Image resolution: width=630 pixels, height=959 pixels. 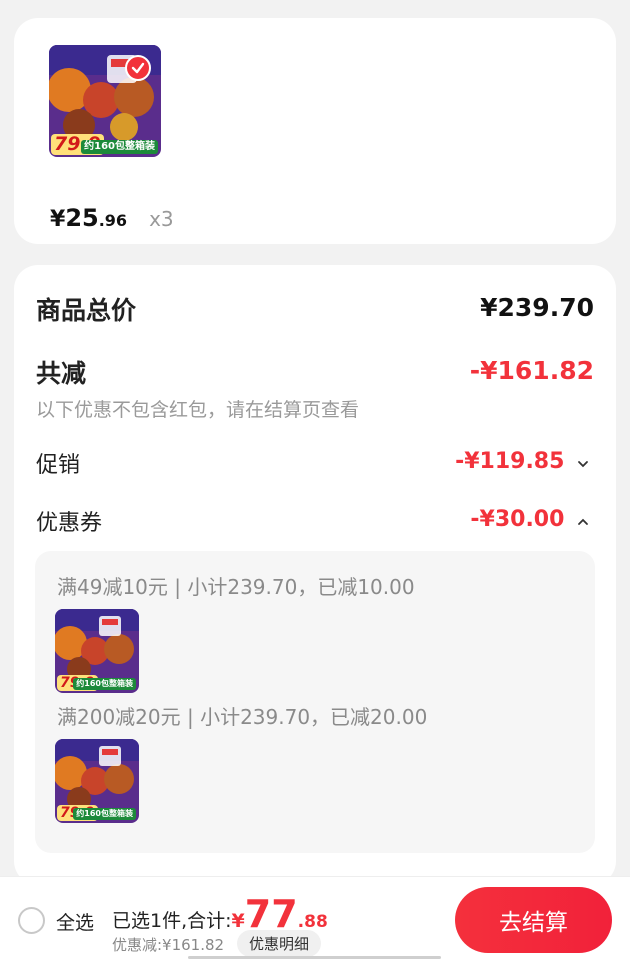 I want to click on total-line: 已选1件,合计: ¥ 77 .88, so click(x=220, y=914).